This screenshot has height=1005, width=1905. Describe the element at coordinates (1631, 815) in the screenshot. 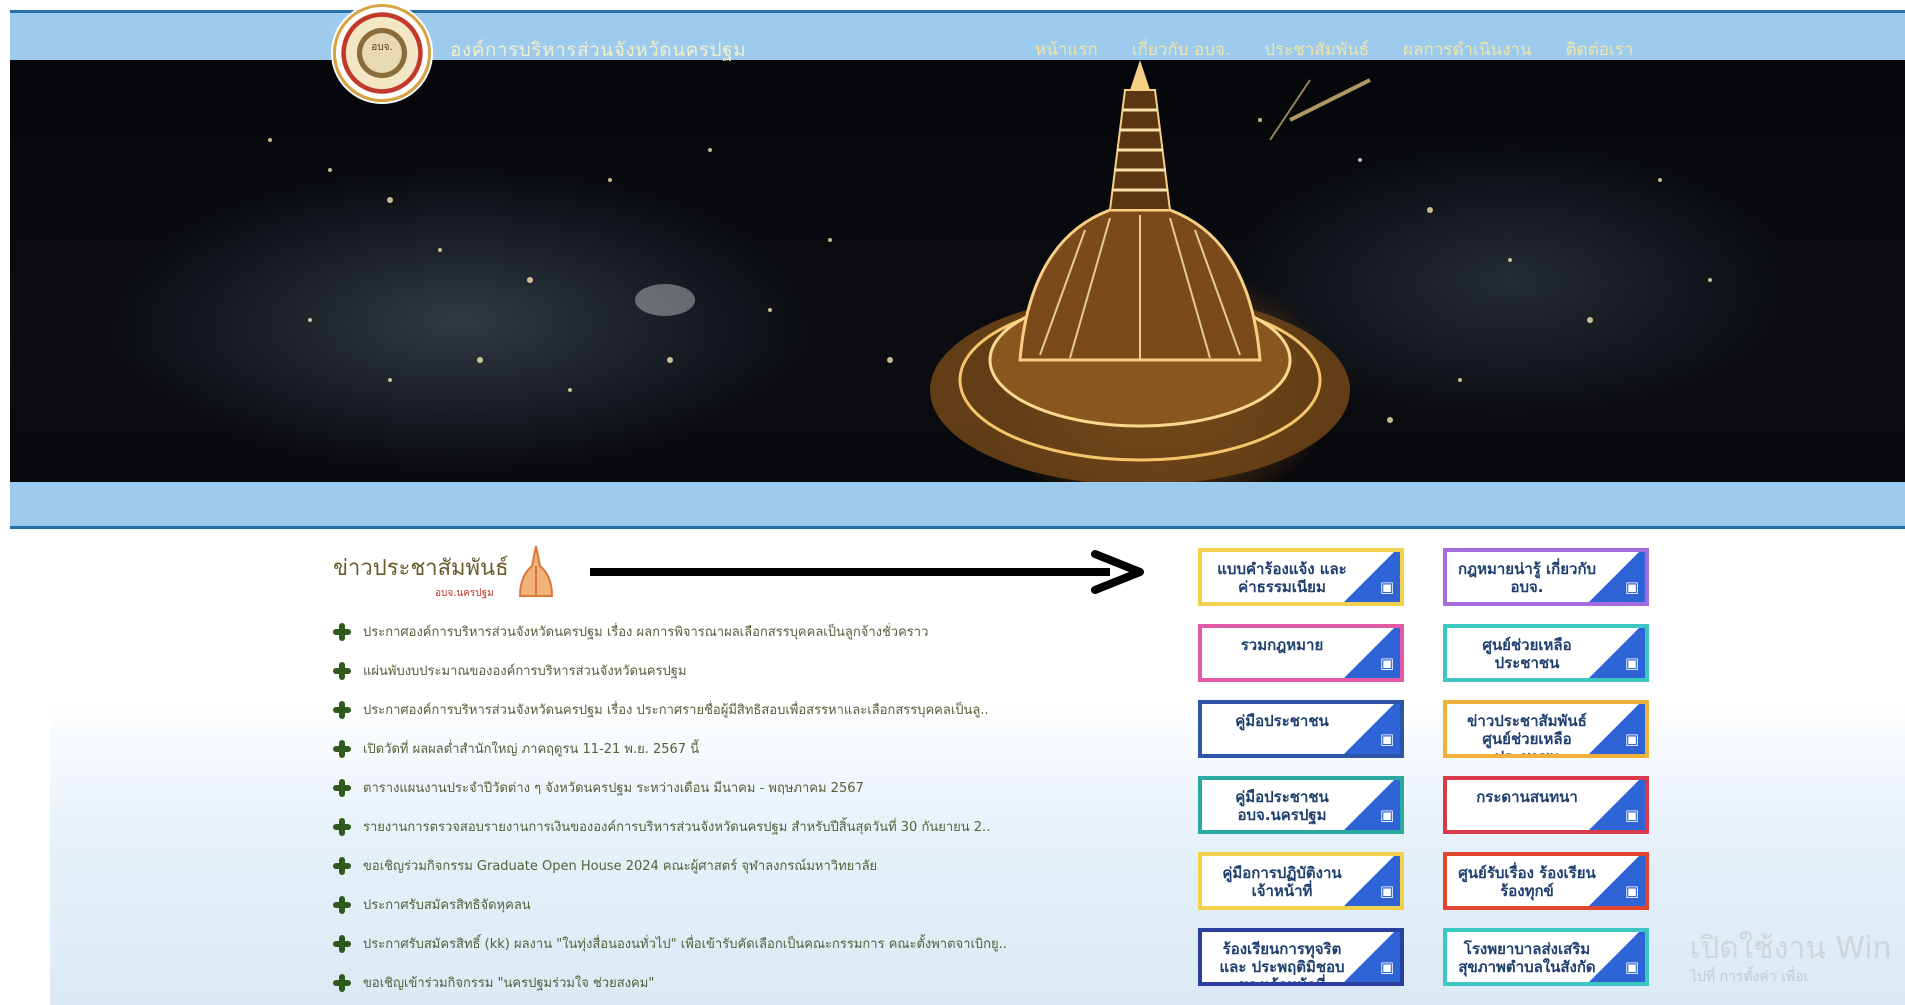

I see `chat-icon: ▣` at that location.